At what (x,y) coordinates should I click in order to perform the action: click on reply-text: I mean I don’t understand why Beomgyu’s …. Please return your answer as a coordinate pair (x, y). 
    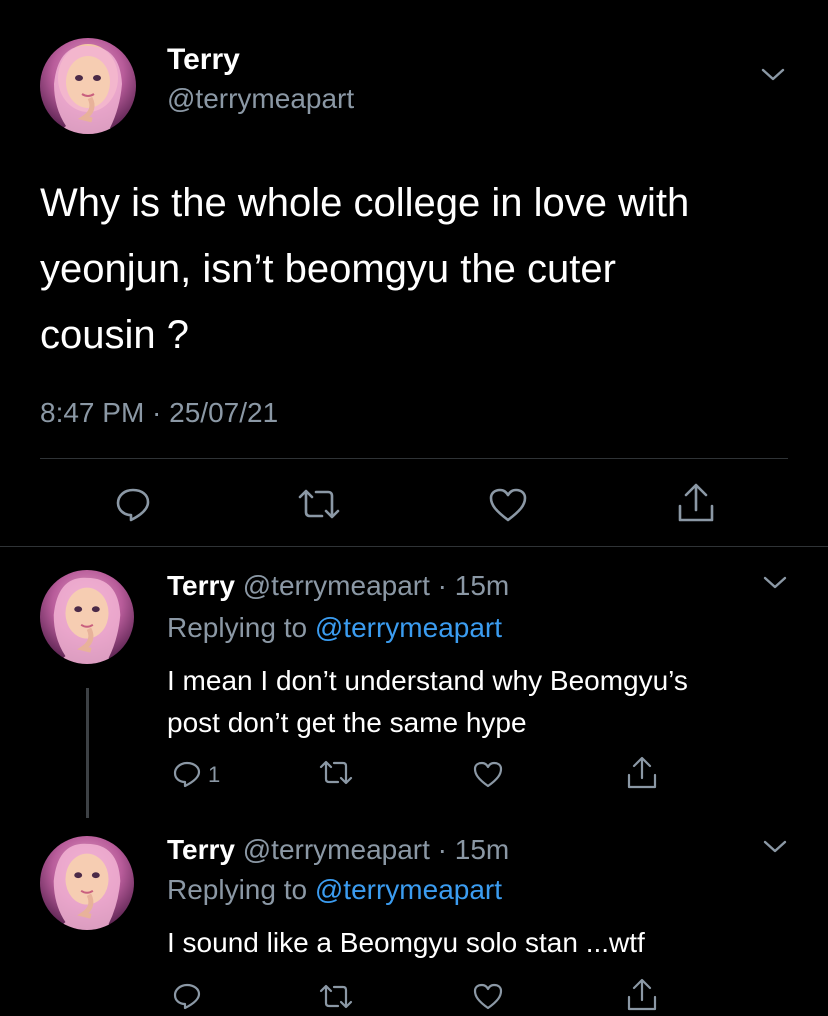
    Looking at the image, I should click on (482, 702).